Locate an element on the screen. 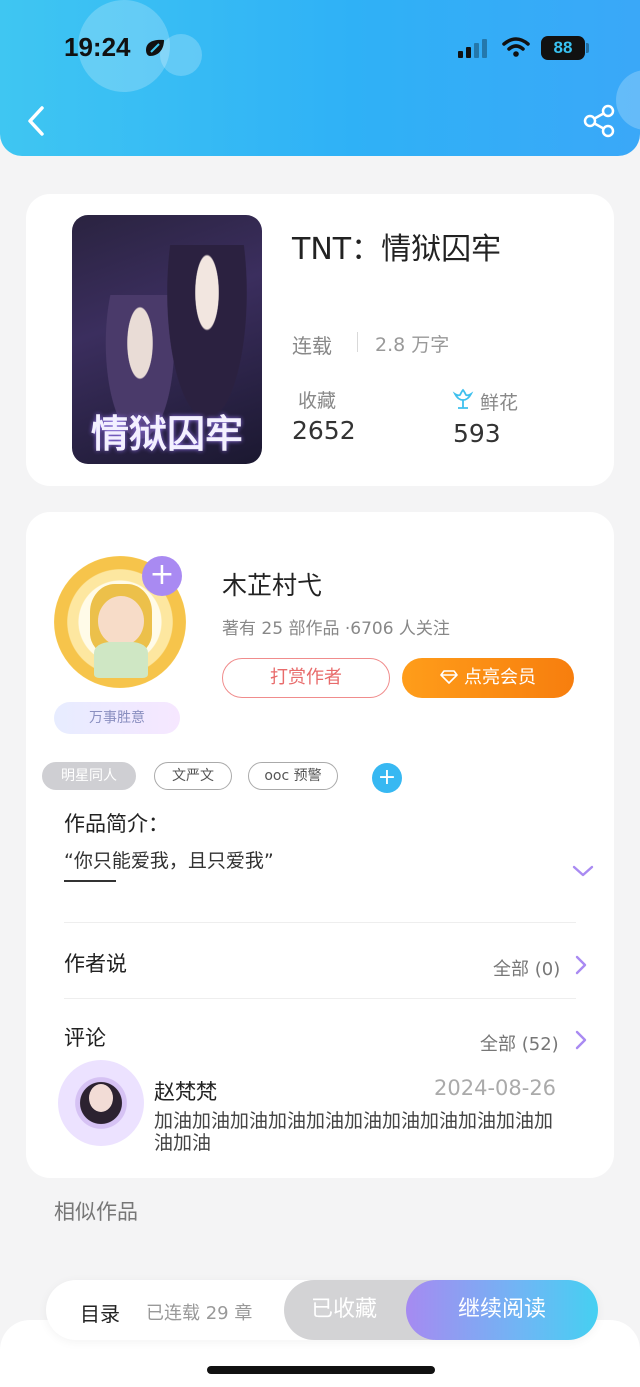 The height and width of the screenshot is (1387, 640). flower-count: 593 is located at coordinates (477, 433).